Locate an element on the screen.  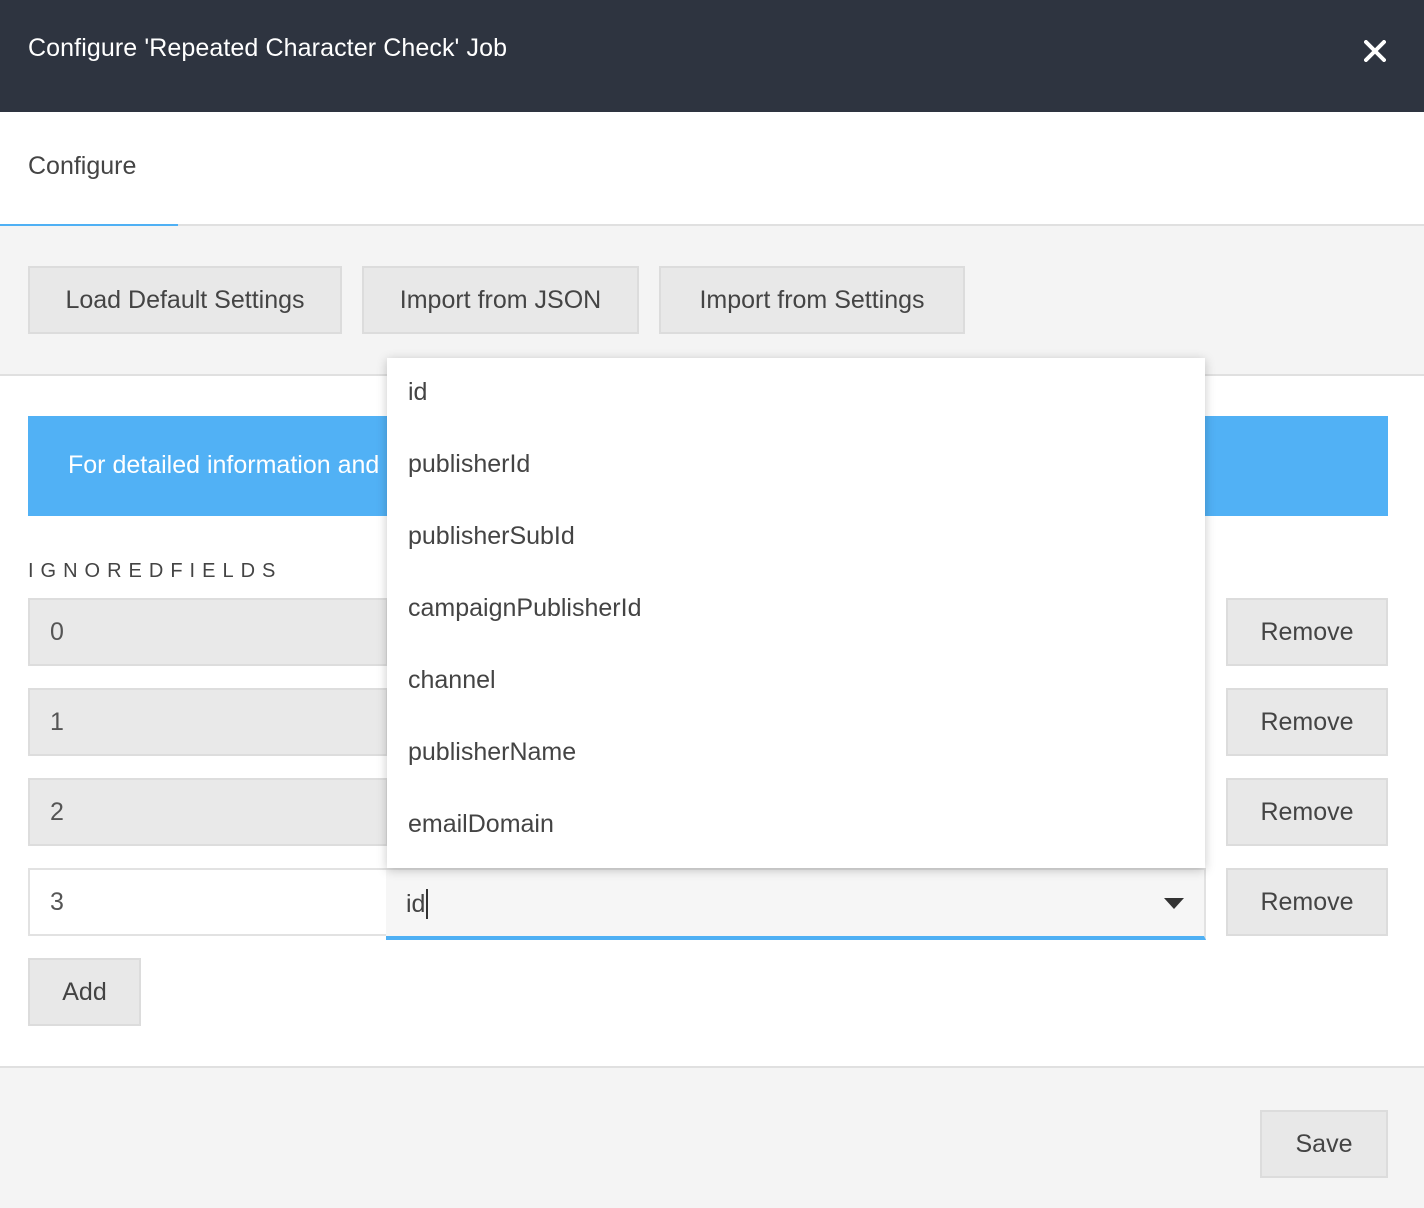
close-icon is located at coordinates (1375, 51).